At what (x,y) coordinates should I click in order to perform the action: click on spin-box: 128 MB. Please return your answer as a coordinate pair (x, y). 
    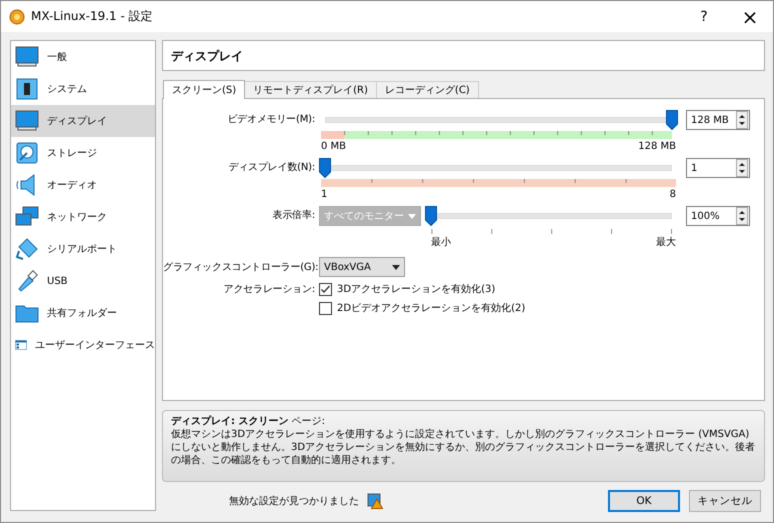
    Looking at the image, I should click on (718, 120).